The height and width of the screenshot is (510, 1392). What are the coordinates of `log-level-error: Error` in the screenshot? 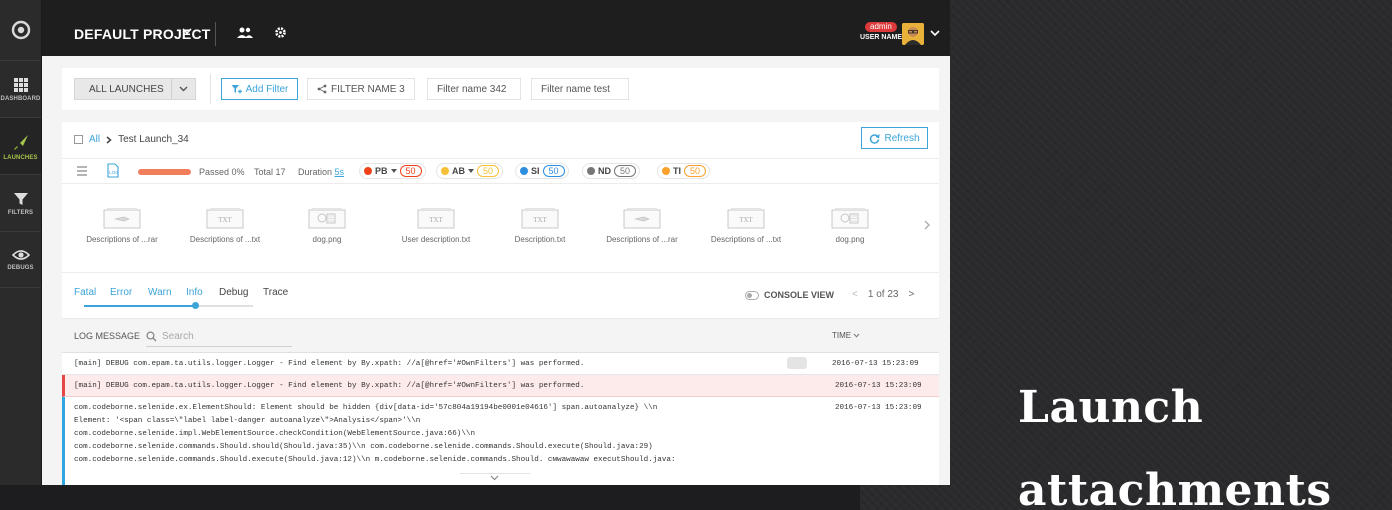 It's located at (121, 292).